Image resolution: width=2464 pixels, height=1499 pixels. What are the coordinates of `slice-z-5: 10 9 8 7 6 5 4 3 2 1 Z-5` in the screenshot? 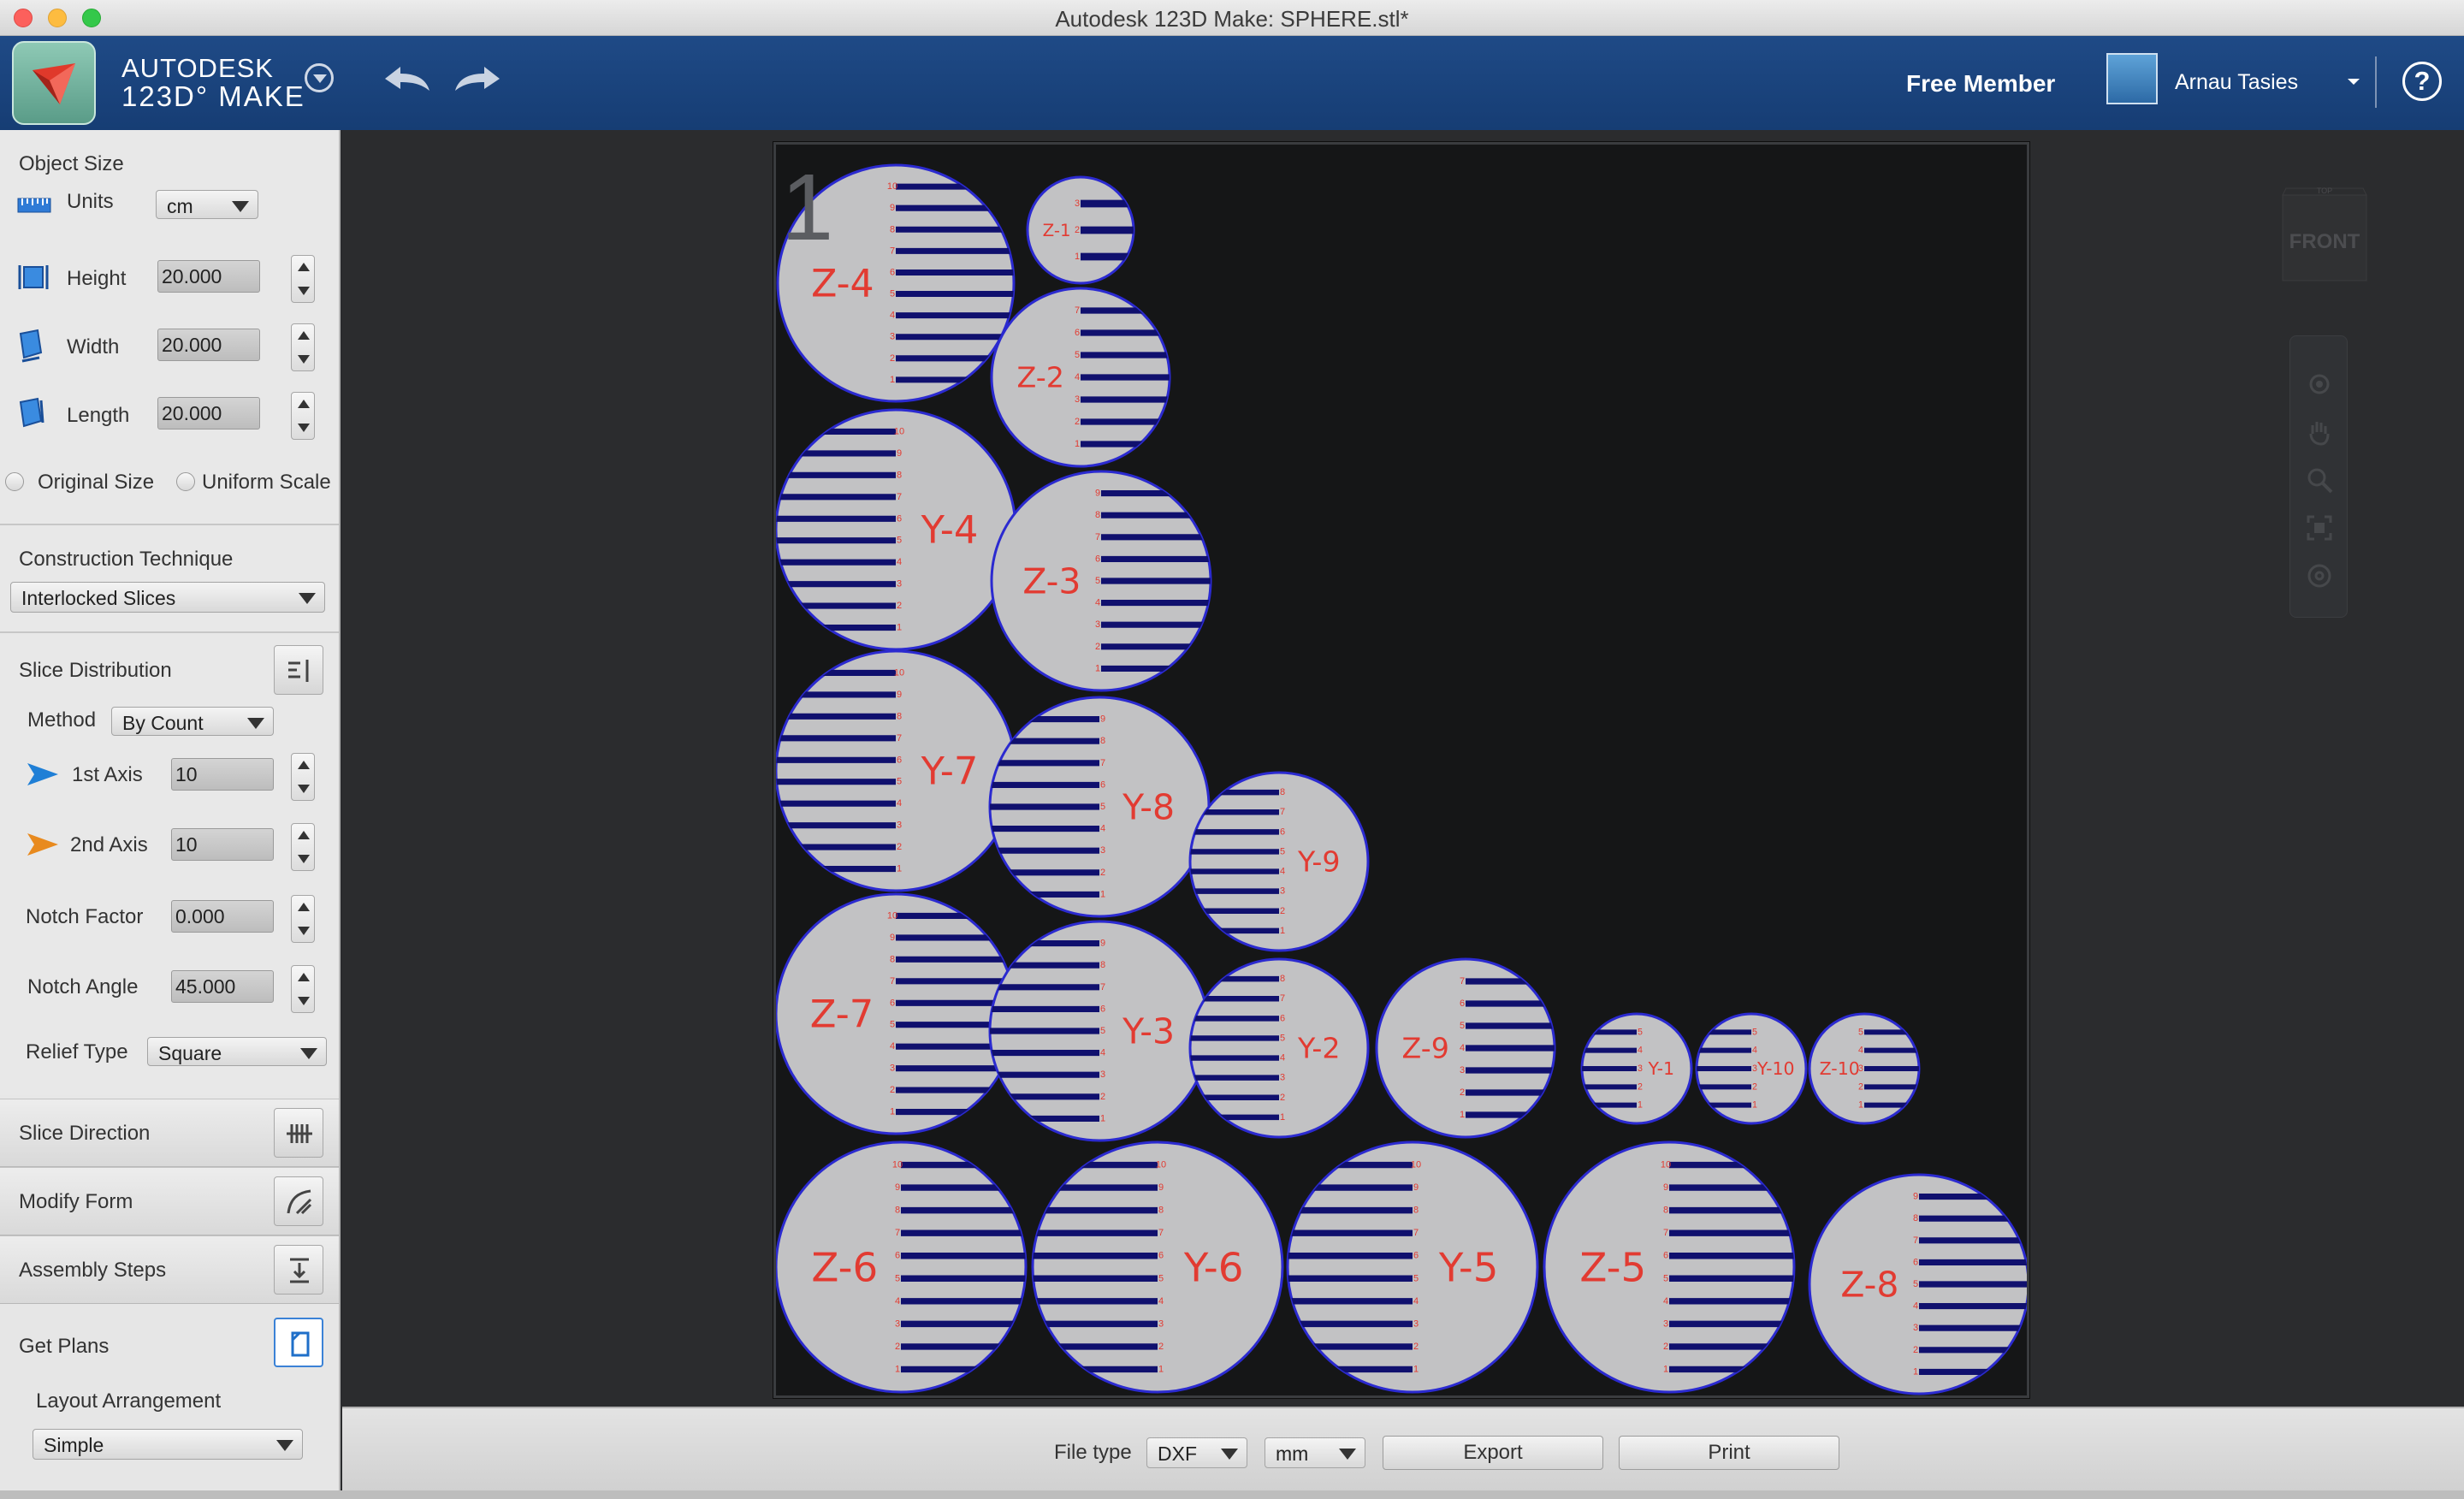 It's located at (1669, 1267).